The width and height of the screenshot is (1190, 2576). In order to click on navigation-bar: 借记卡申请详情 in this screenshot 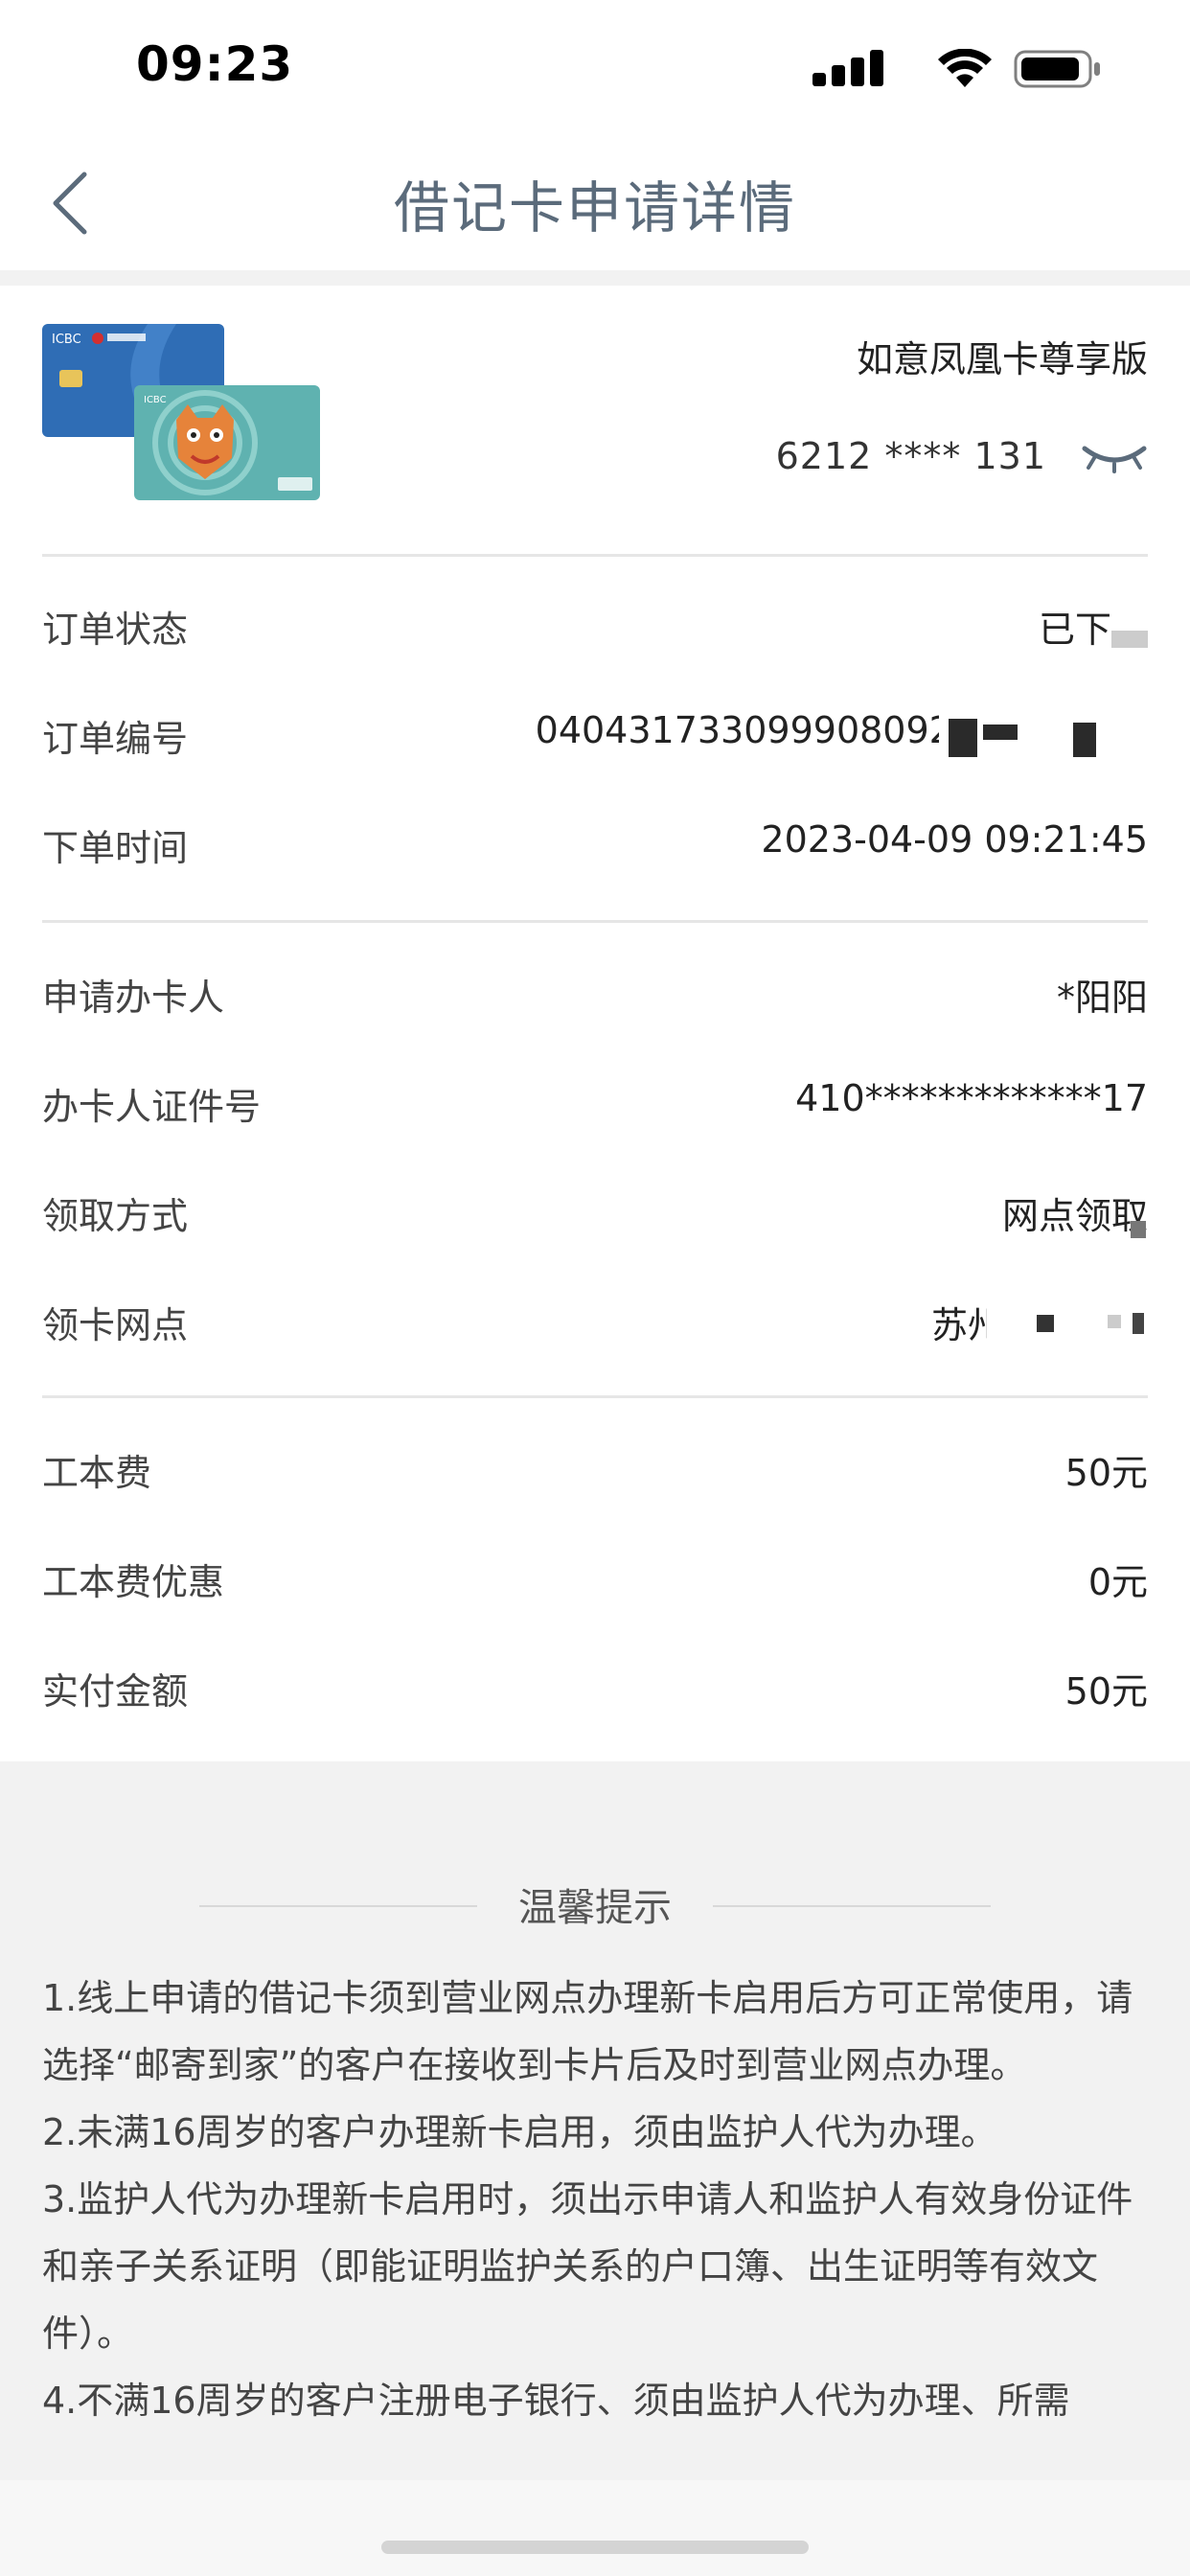, I will do `click(595, 202)`.